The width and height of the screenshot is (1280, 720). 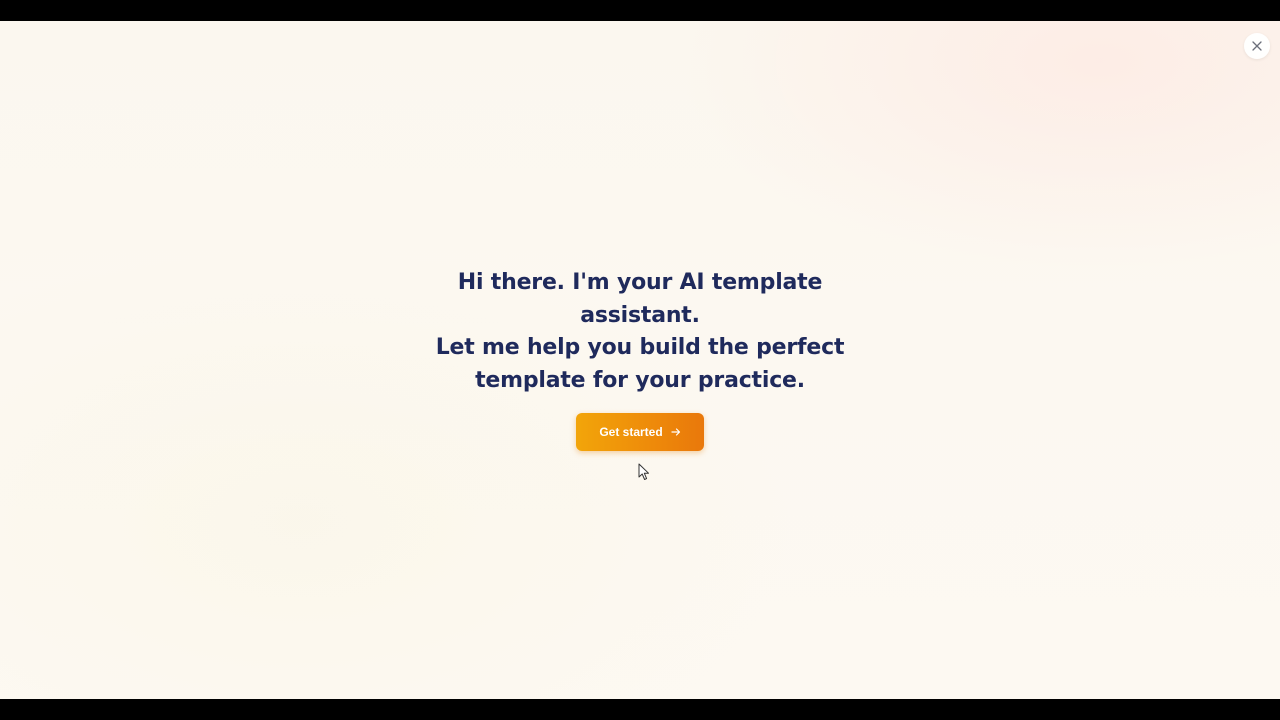 I want to click on arrow-right-icon, so click(x=676, y=432).